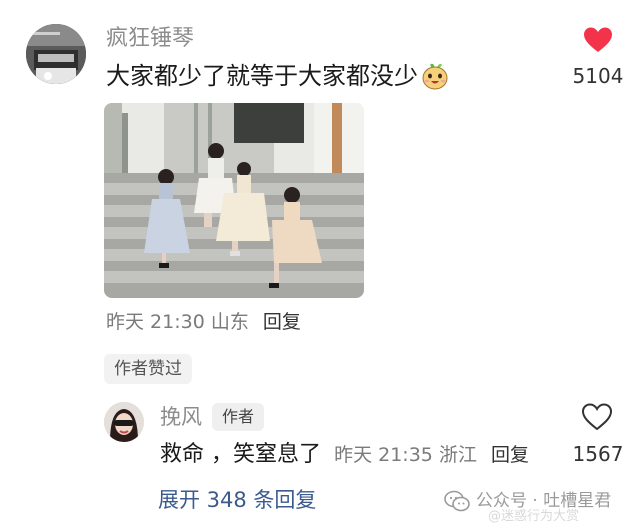 This screenshot has width=640, height=528. I want to click on comment-text-content: 大家都少了就等于大家都没少, so click(262, 76).